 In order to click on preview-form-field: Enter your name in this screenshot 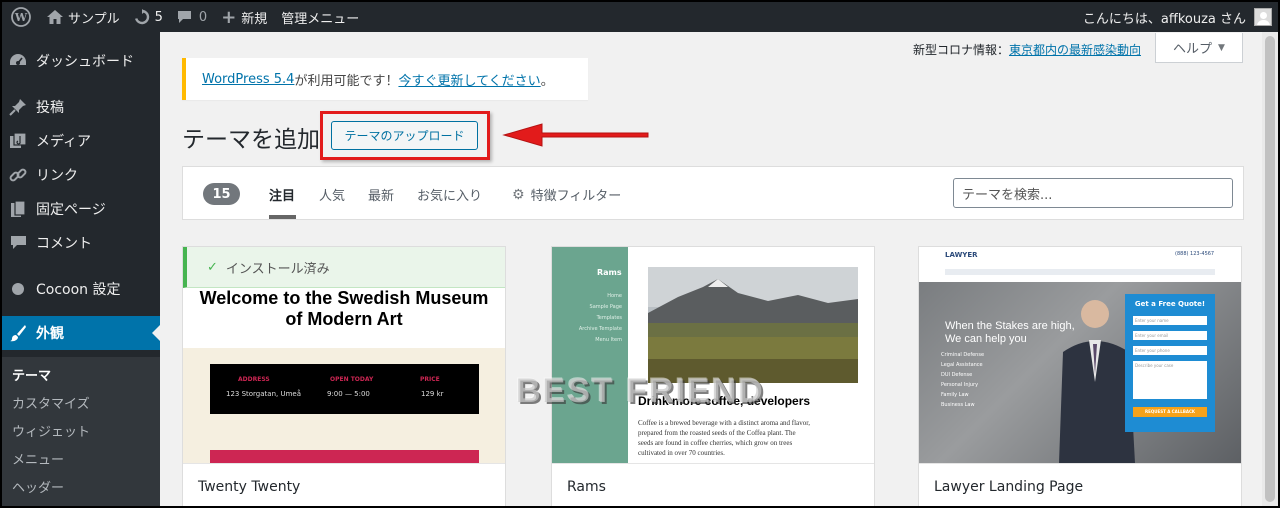, I will do `click(1170, 320)`.